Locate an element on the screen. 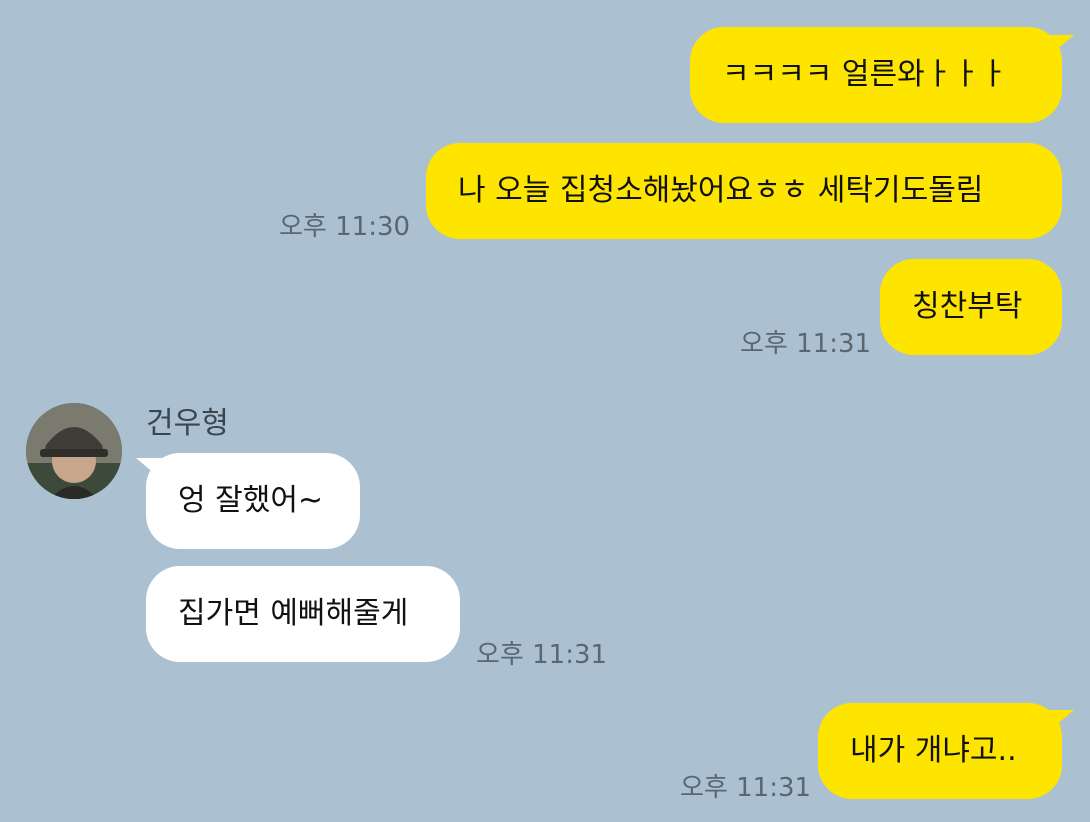  message-bubble-mine: 칭찬부탁 is located at coordinates (971, 307).